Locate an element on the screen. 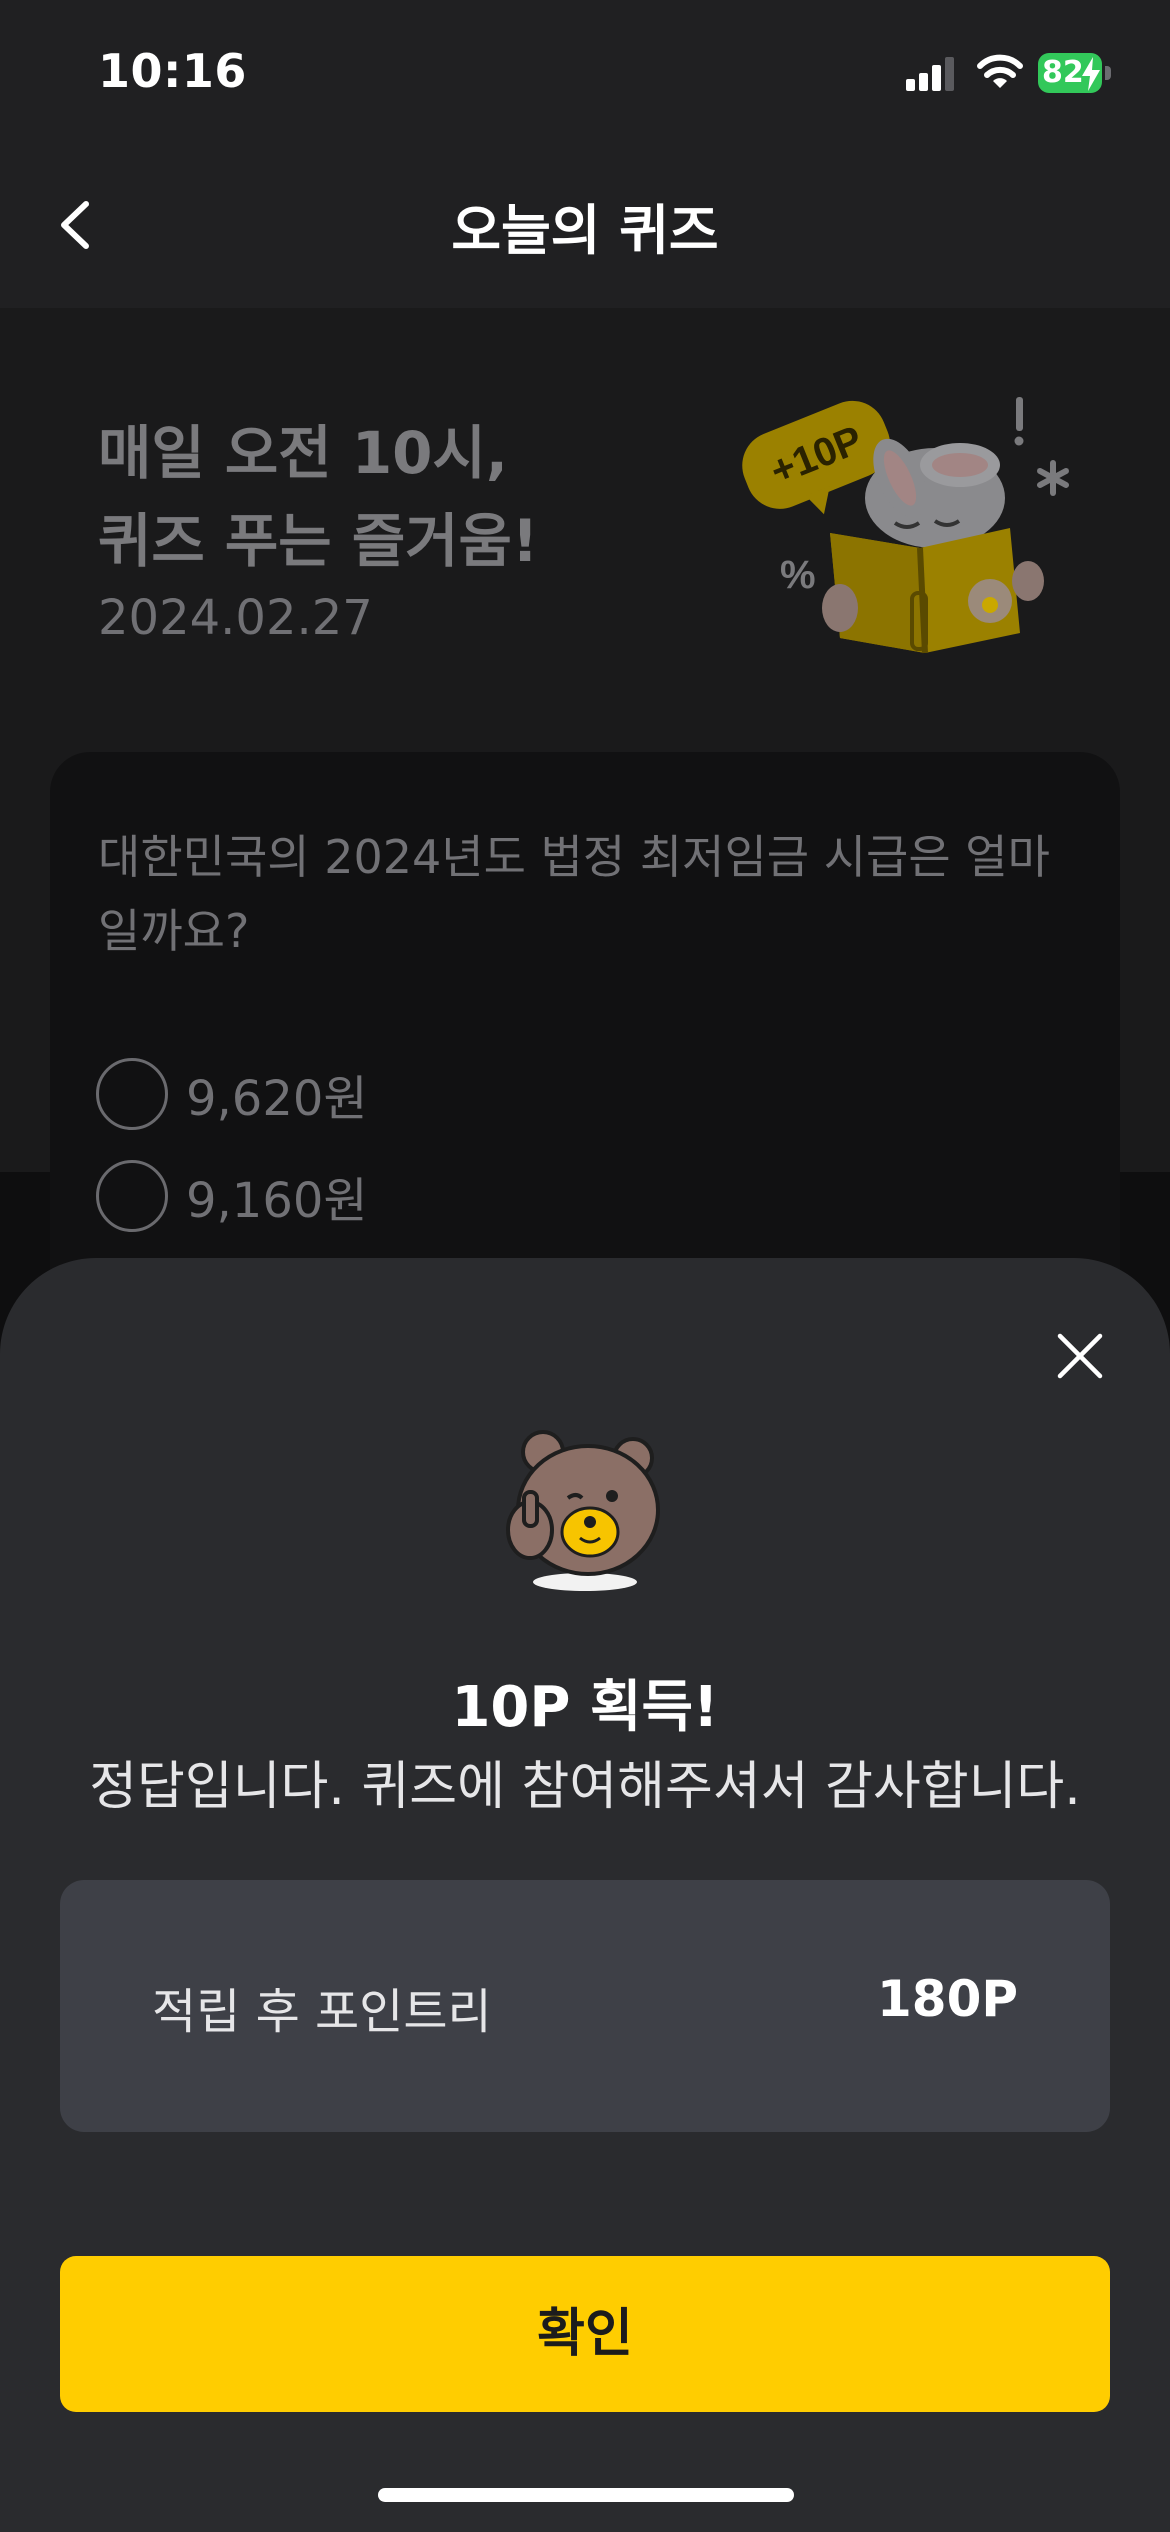 The height and width of the screenshot is (2532, 1170). option-label: 9,160원 is located at coordinates (277, 1201).